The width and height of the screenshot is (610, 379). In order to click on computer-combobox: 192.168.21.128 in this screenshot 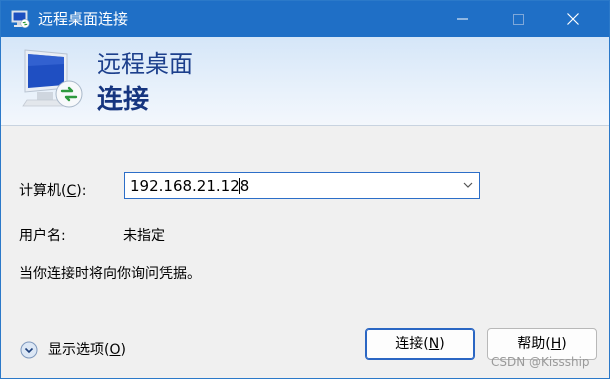, I will do `click(302, 185)`.